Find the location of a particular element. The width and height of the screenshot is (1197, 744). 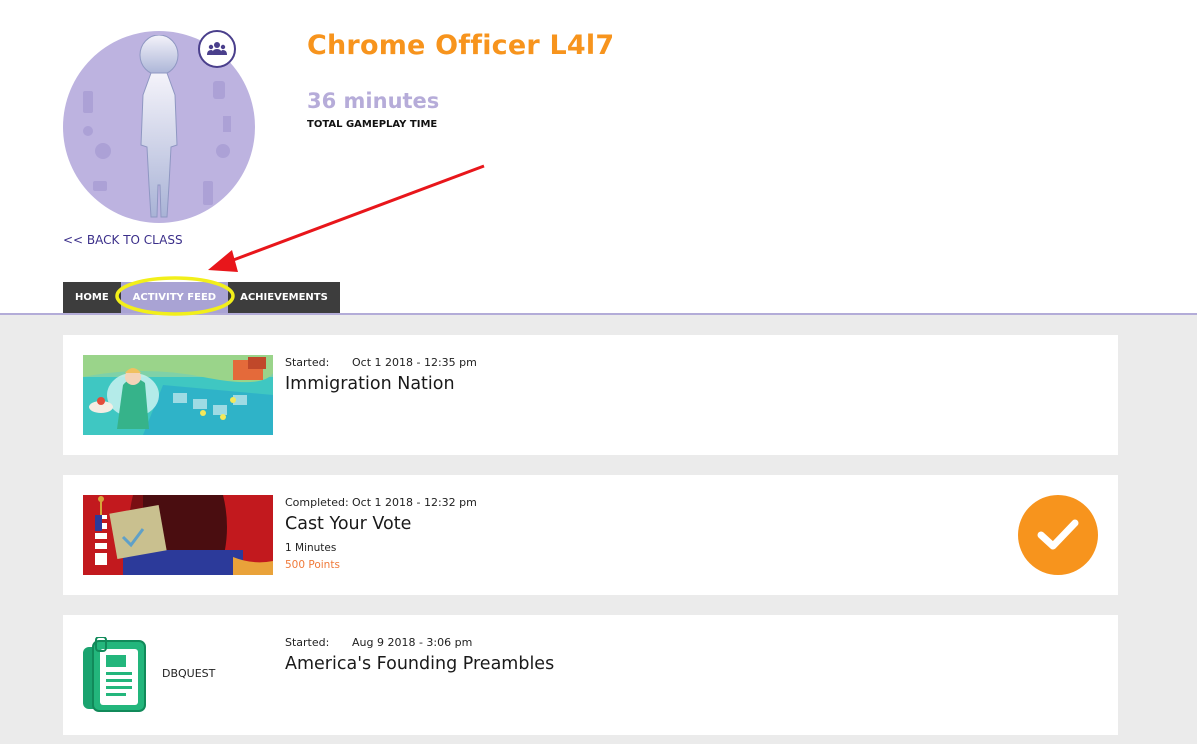

feed-date: Aug 9 2018 - 3:06 pm is located at coordinates (412, 642).